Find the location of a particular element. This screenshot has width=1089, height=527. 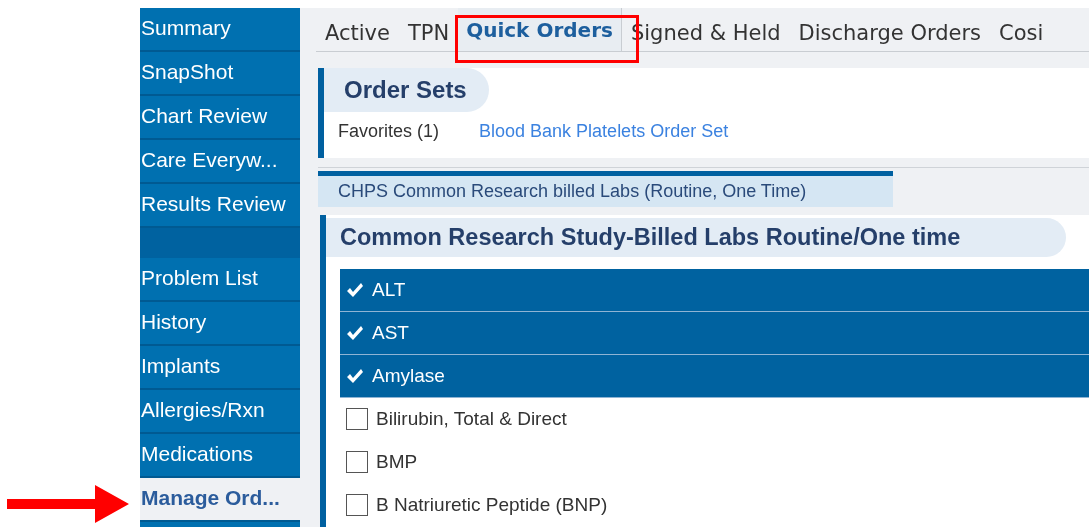

tab: Cosi is located at coordinates (1021, 36).